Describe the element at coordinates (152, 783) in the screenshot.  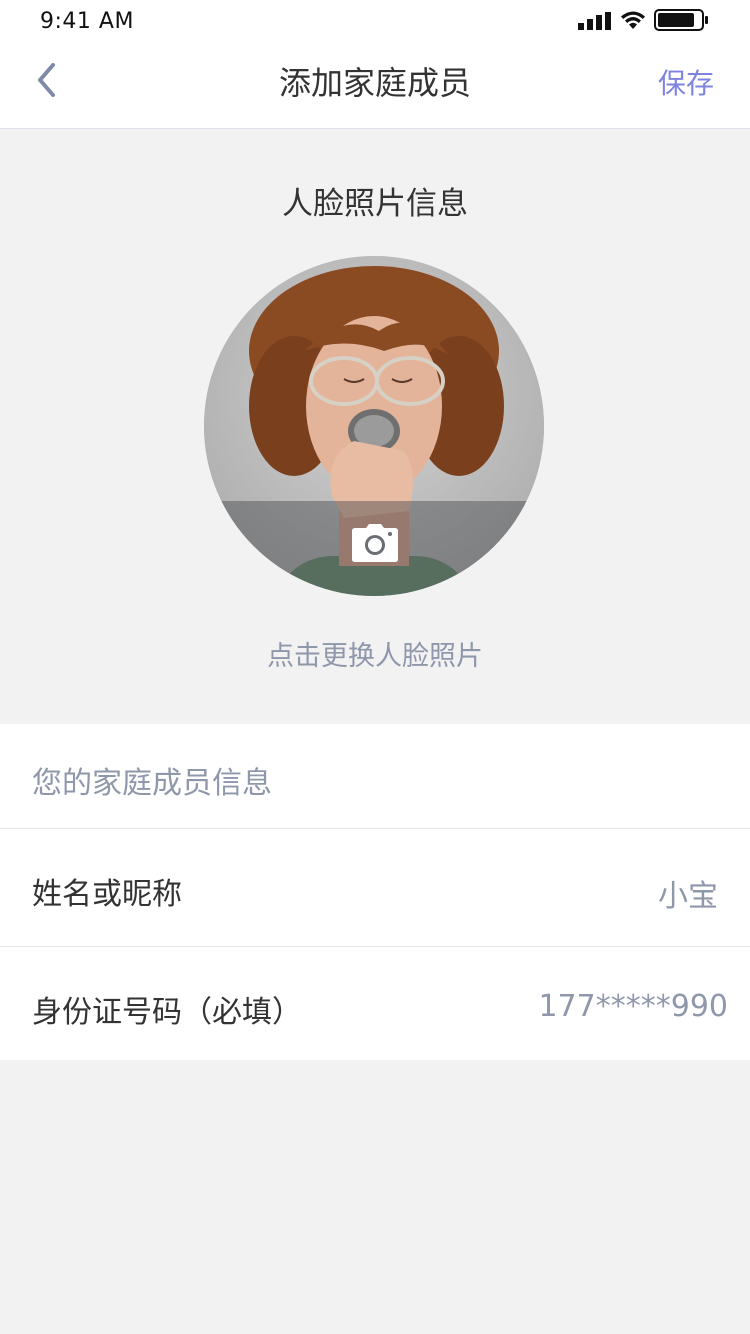
I see `member-info-heading: 您的家庭成员信息` at that location.